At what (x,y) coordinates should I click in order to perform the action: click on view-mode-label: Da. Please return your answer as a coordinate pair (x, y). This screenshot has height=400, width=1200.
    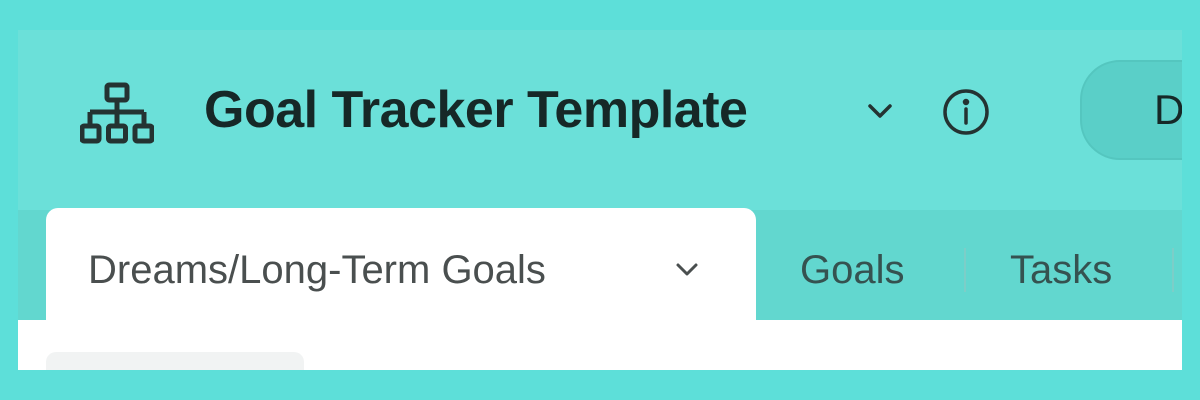
    Looking at the image, I should click on (1168, 109).